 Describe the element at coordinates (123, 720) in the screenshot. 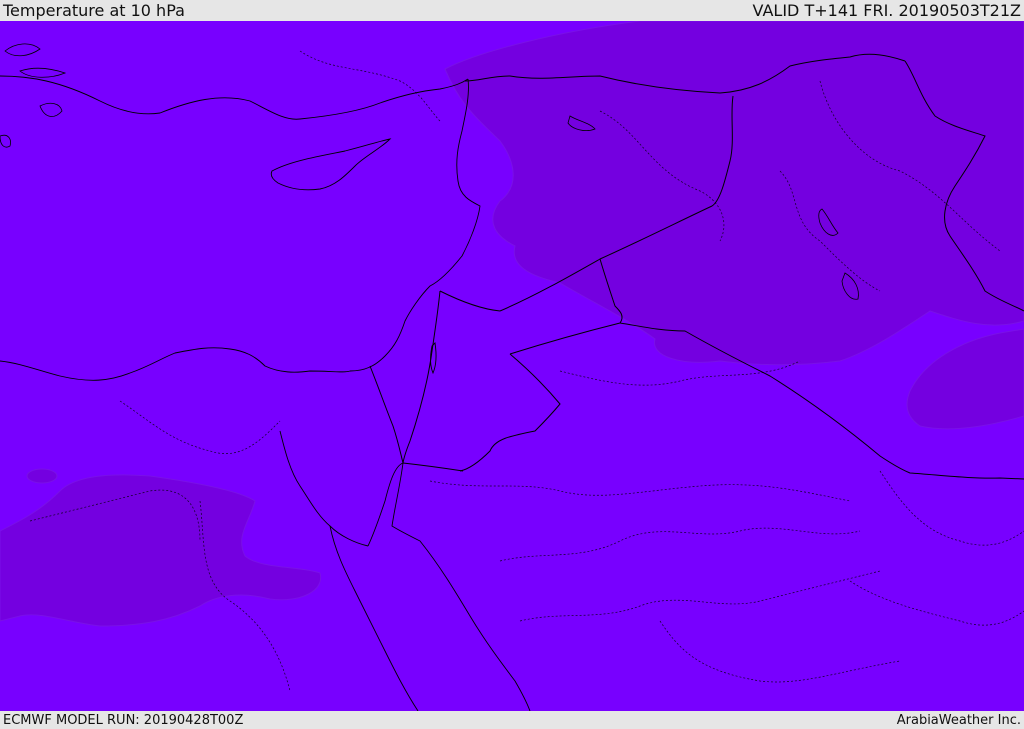

I see `model-run: ECMWF MODEL RUN: 20190428T00Z` at that location.